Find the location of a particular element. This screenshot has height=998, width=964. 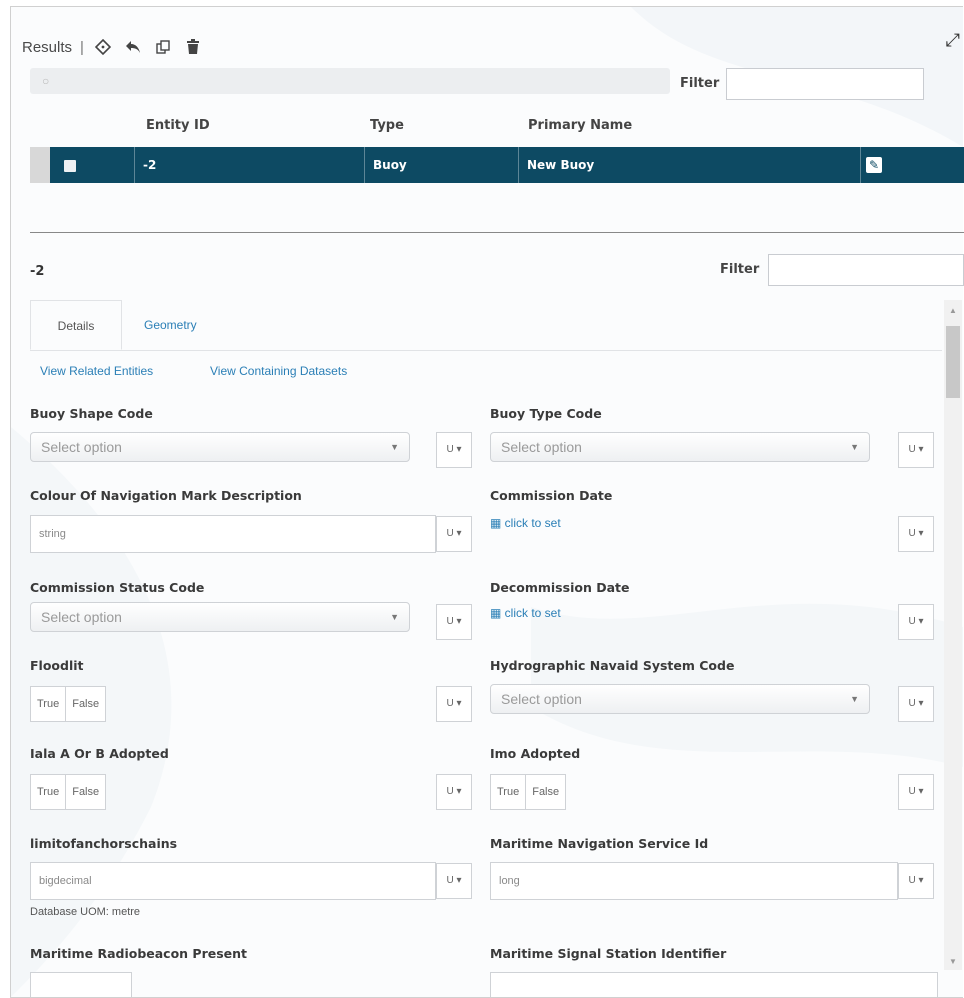

tab-geometry: Geometry is located at coordinates (170, 325).